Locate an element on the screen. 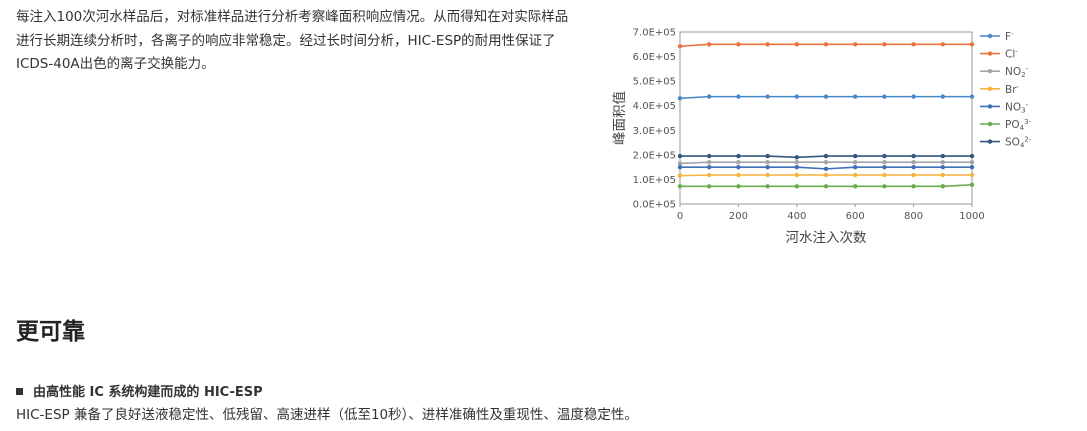 The height and width of the screenshot is (431, 1087). y-tick-label: 6.0E+05 is located at coordinates (654, 57).